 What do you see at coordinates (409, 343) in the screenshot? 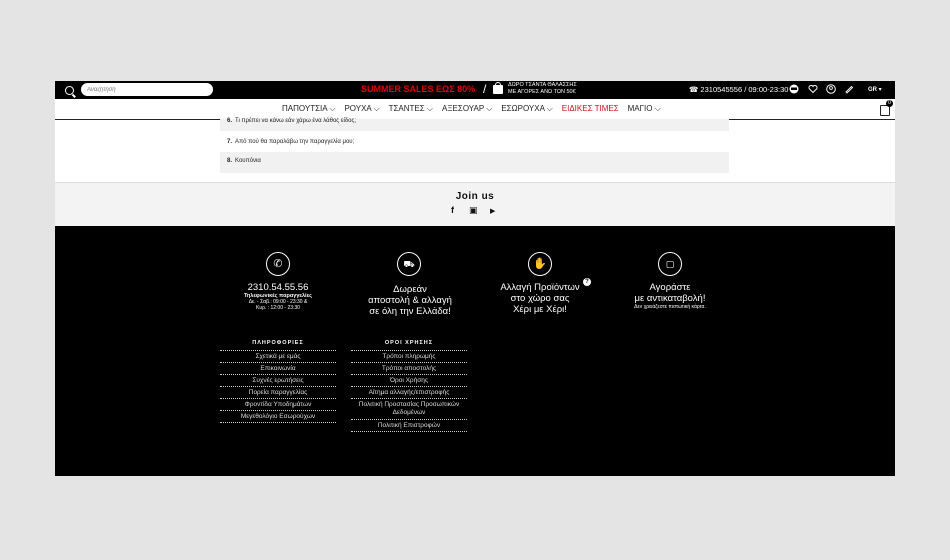
I see `footer-col-terms-title: ΟΡΟΙ ΧΡΗΣΗΣ` at bounding box center [409, 343].